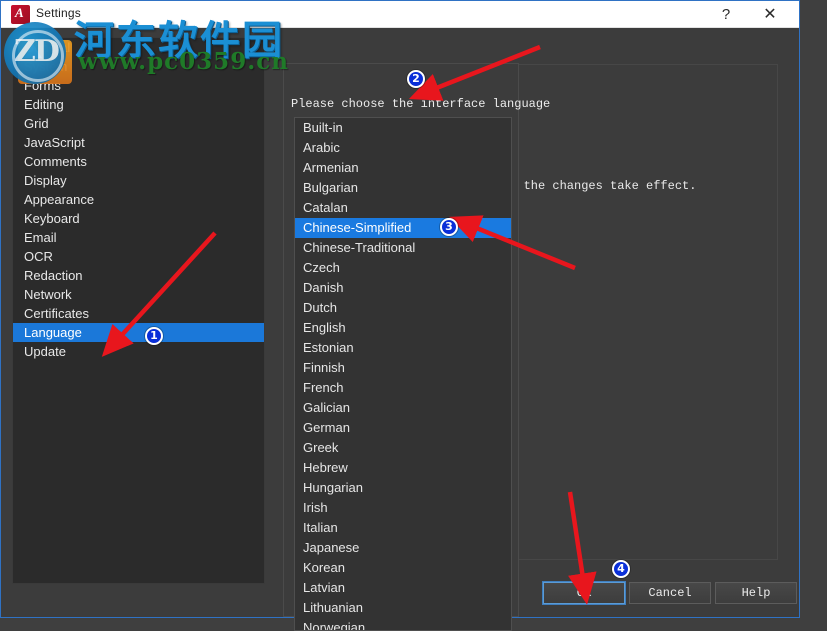  I want to click on language-option-label: Danish, so click(323, 287).